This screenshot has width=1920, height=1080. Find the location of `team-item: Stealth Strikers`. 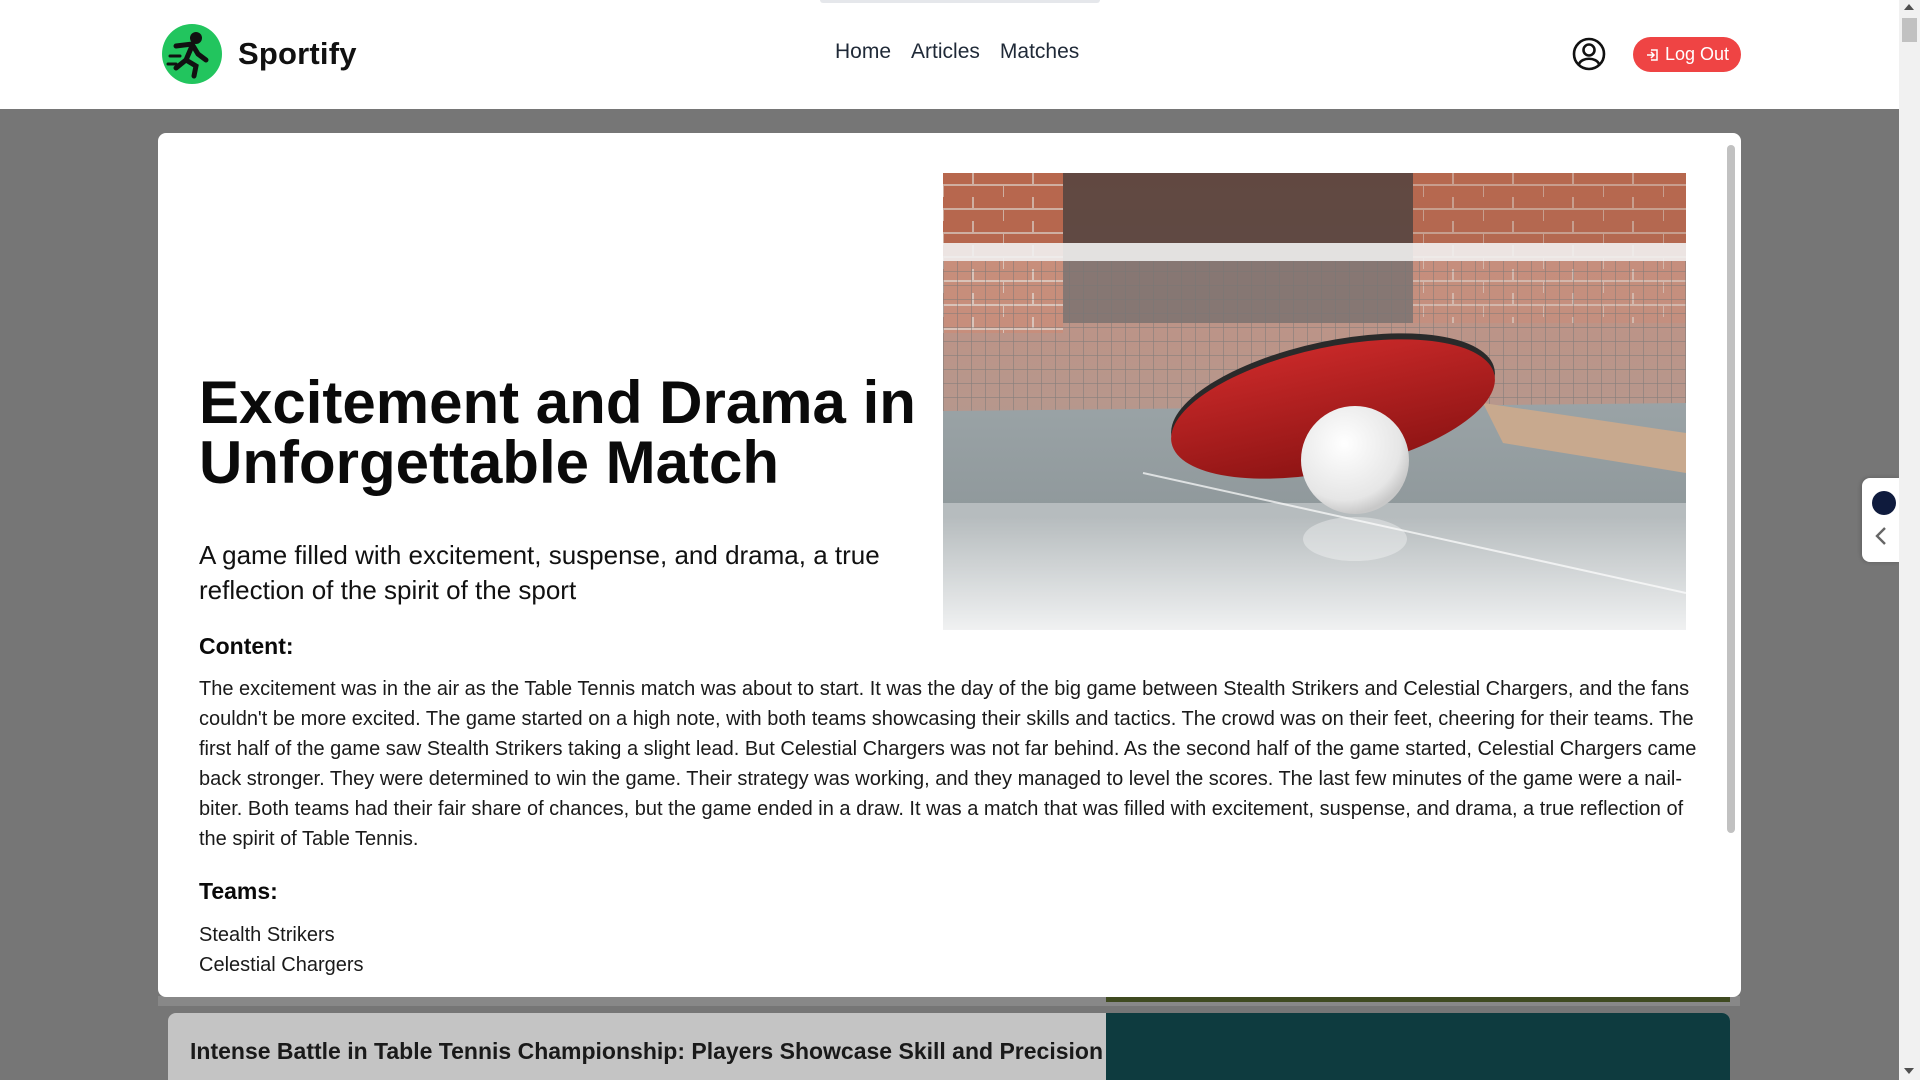

team-item: Stealth Strikers is located at coordinates (267, 935).